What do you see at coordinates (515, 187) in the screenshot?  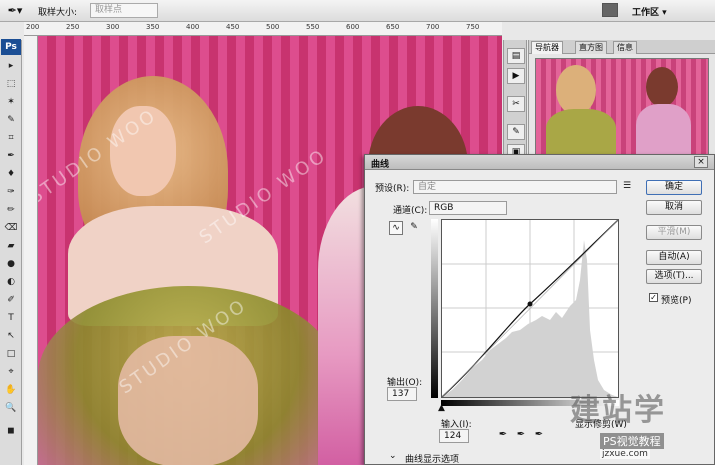 I see `preset-select: 自定` at bounding box center [515, 187].